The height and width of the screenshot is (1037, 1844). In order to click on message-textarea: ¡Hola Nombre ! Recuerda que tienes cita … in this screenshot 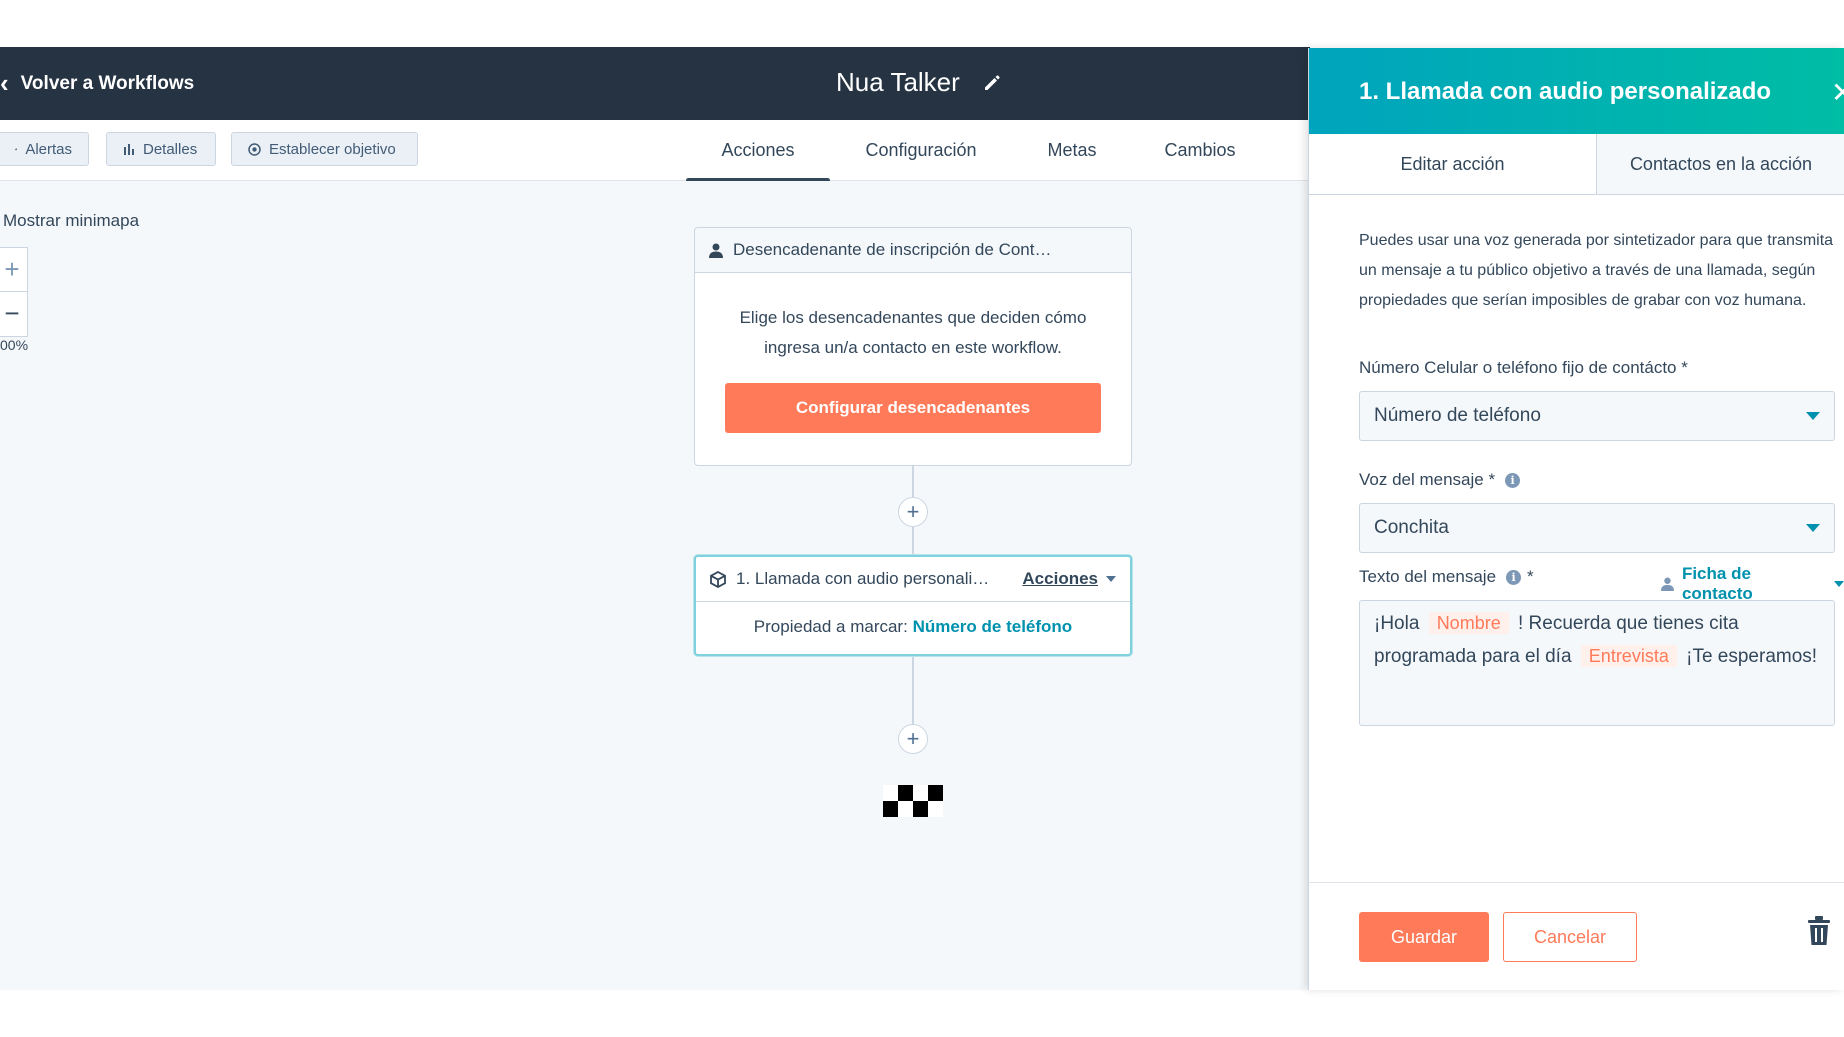, I will do `click(1597, 663)`.